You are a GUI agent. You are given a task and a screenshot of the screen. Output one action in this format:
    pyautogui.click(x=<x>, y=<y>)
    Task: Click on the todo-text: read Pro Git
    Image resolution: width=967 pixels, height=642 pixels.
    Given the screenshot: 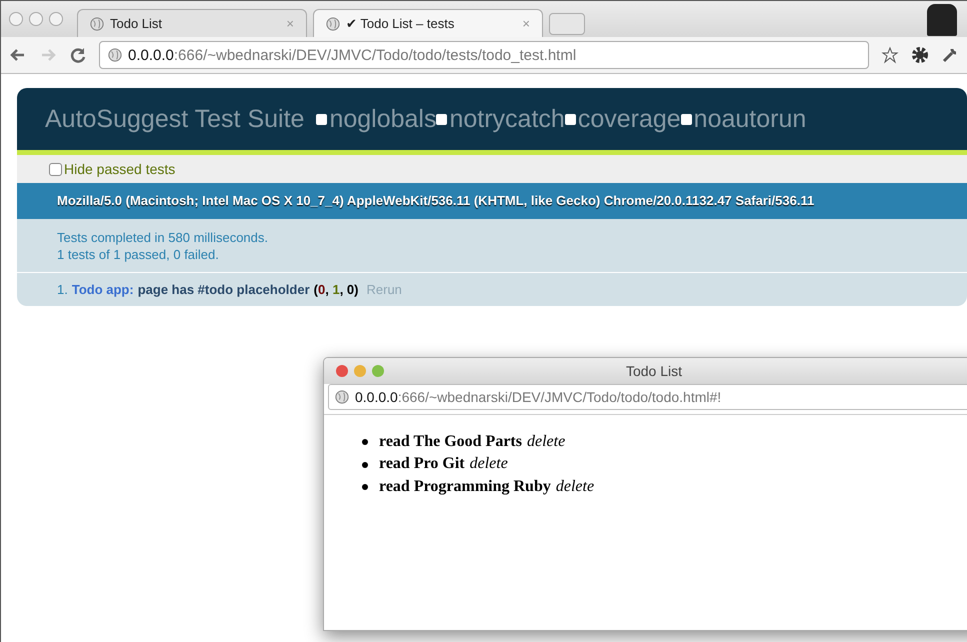 What is the action you would take?
    pyautogui.click(x=422, y=464)
    